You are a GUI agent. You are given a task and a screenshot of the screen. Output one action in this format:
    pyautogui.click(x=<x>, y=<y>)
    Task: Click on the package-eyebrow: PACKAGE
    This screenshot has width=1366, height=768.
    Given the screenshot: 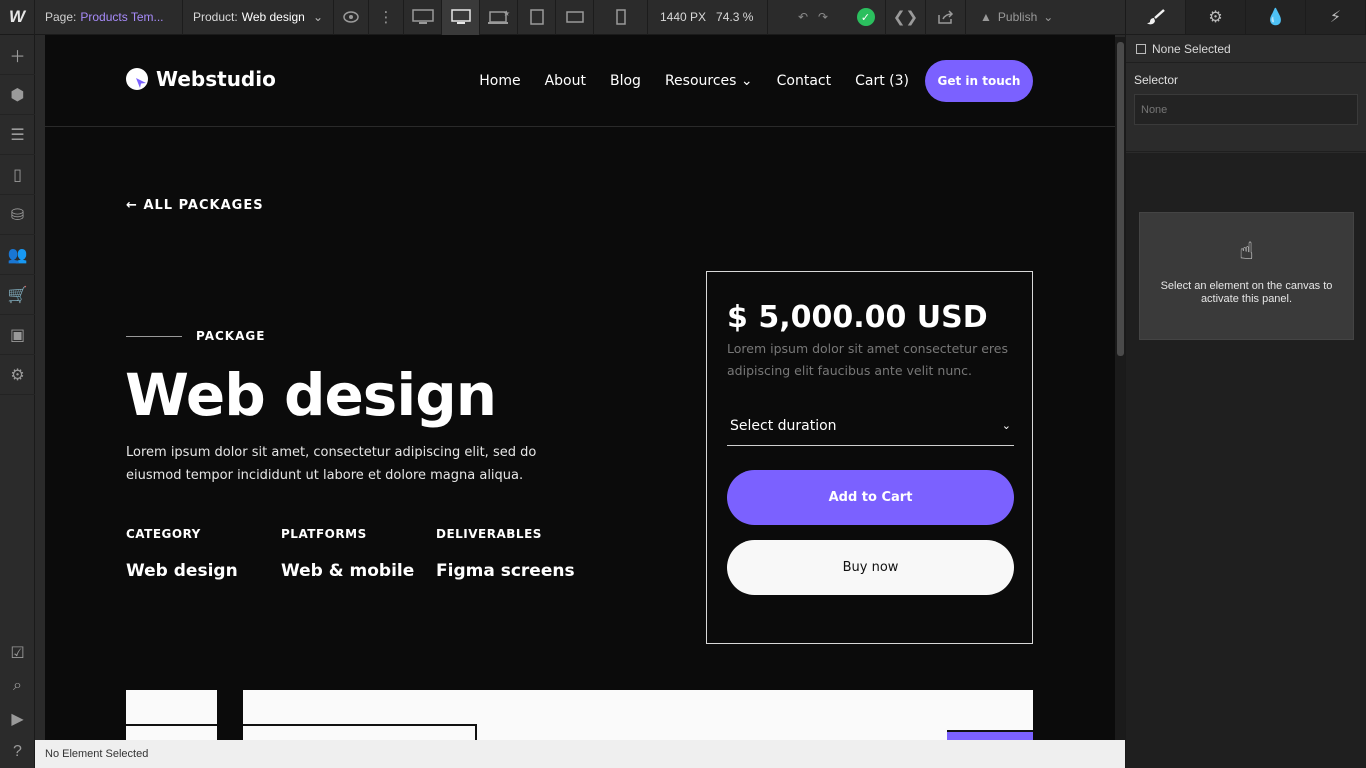 What is the action you would take?
    pyautogui.click(x=195, y=336)
    